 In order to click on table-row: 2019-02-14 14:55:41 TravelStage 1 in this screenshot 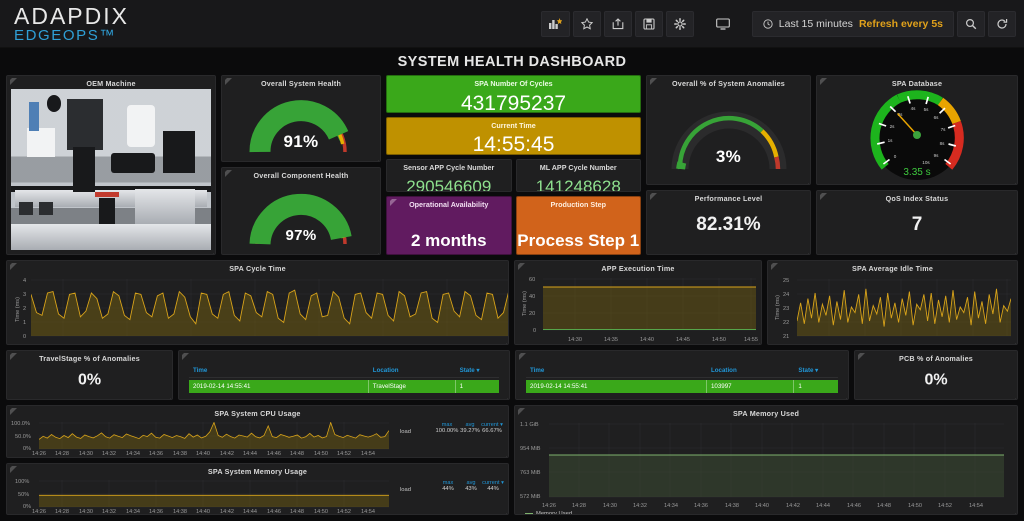, I will do `click(344, 386)`.